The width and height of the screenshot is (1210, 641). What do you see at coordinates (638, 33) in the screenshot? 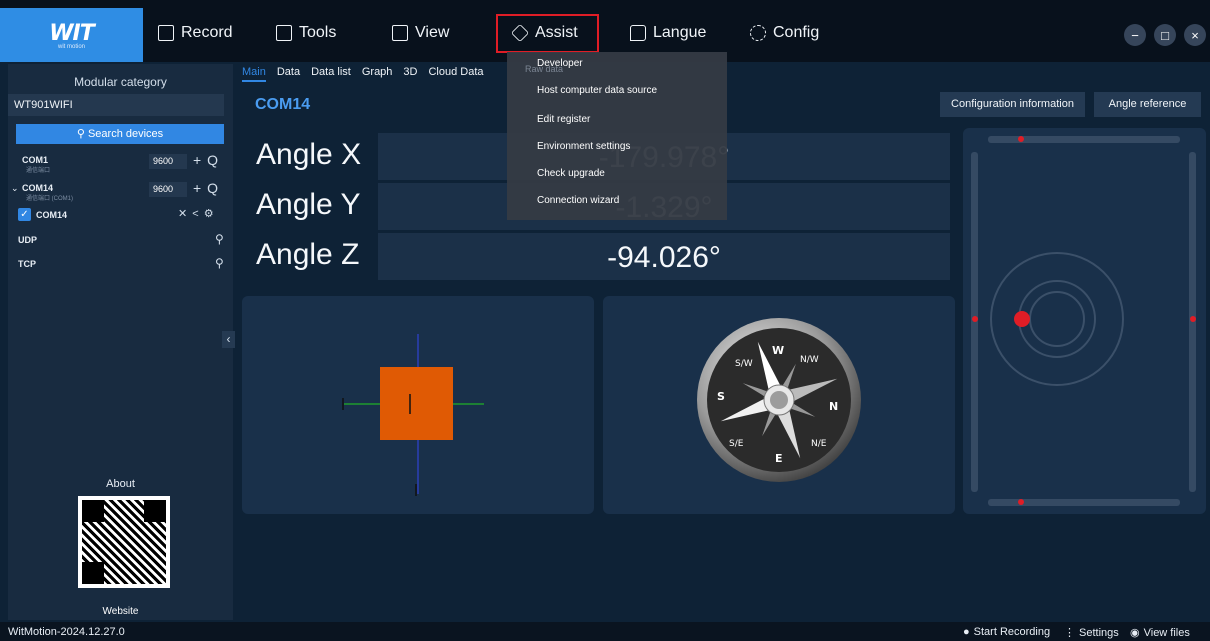
I see `language-icon` at bounding box center [638, 33].